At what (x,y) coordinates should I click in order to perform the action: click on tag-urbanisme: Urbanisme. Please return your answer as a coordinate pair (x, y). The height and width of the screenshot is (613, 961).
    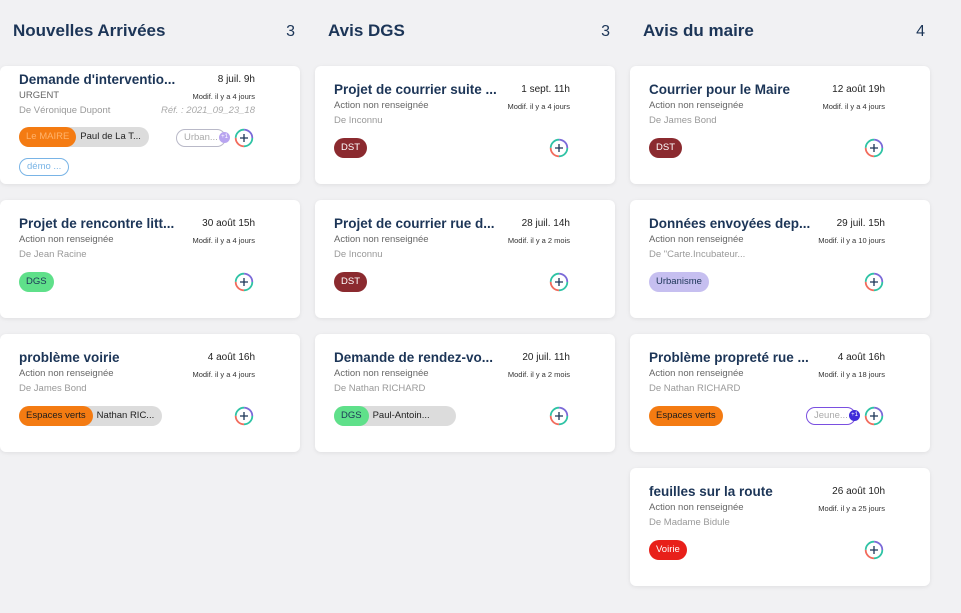
    Looking at the image, I should click on (679, 282).